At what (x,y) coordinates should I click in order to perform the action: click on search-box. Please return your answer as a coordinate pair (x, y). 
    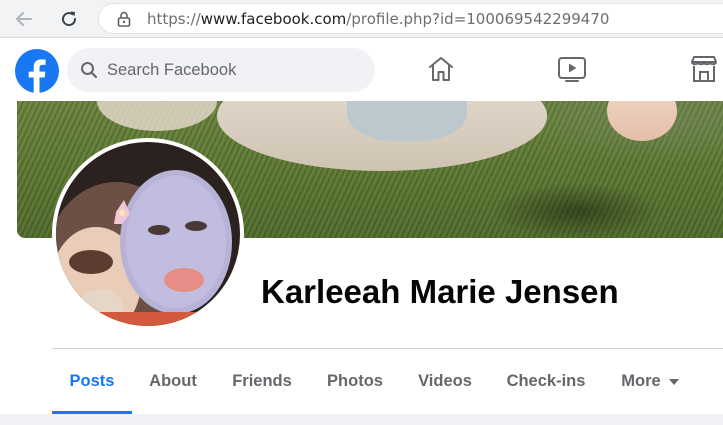
    Looking at the image, I should click on (221, 70).